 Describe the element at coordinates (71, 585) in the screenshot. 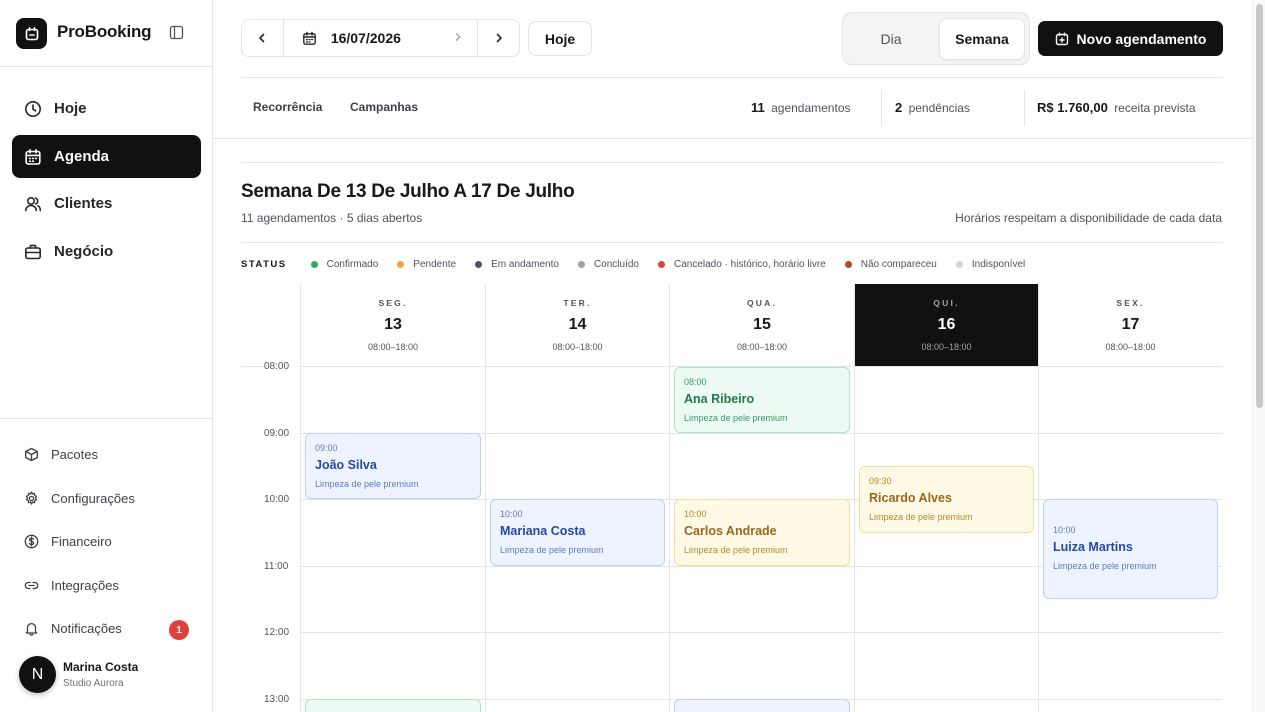

I see `subnav-item-integracoes: Integrações` at that location.